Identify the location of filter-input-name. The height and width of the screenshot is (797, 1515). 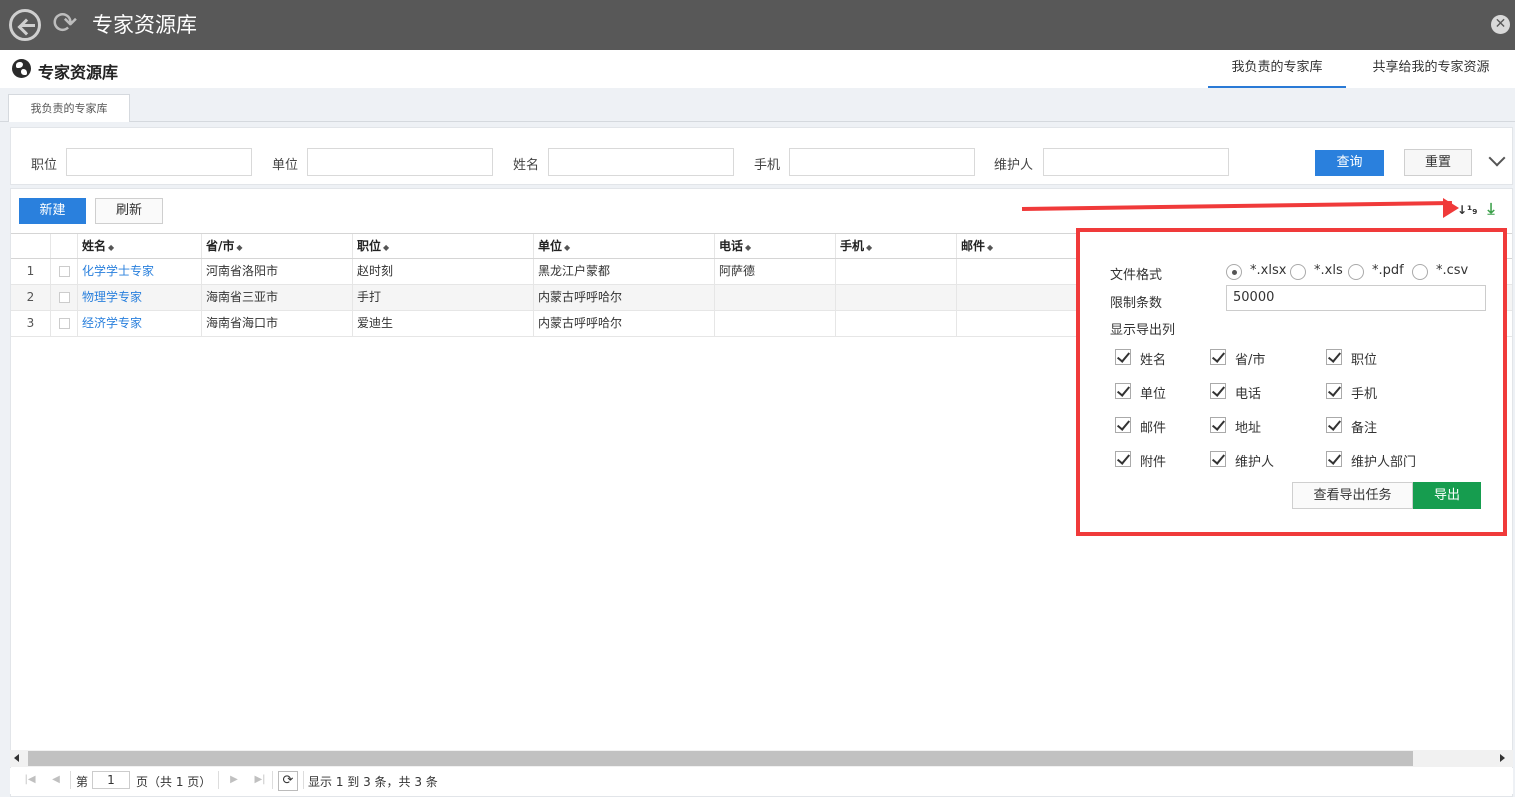
(641, 162).